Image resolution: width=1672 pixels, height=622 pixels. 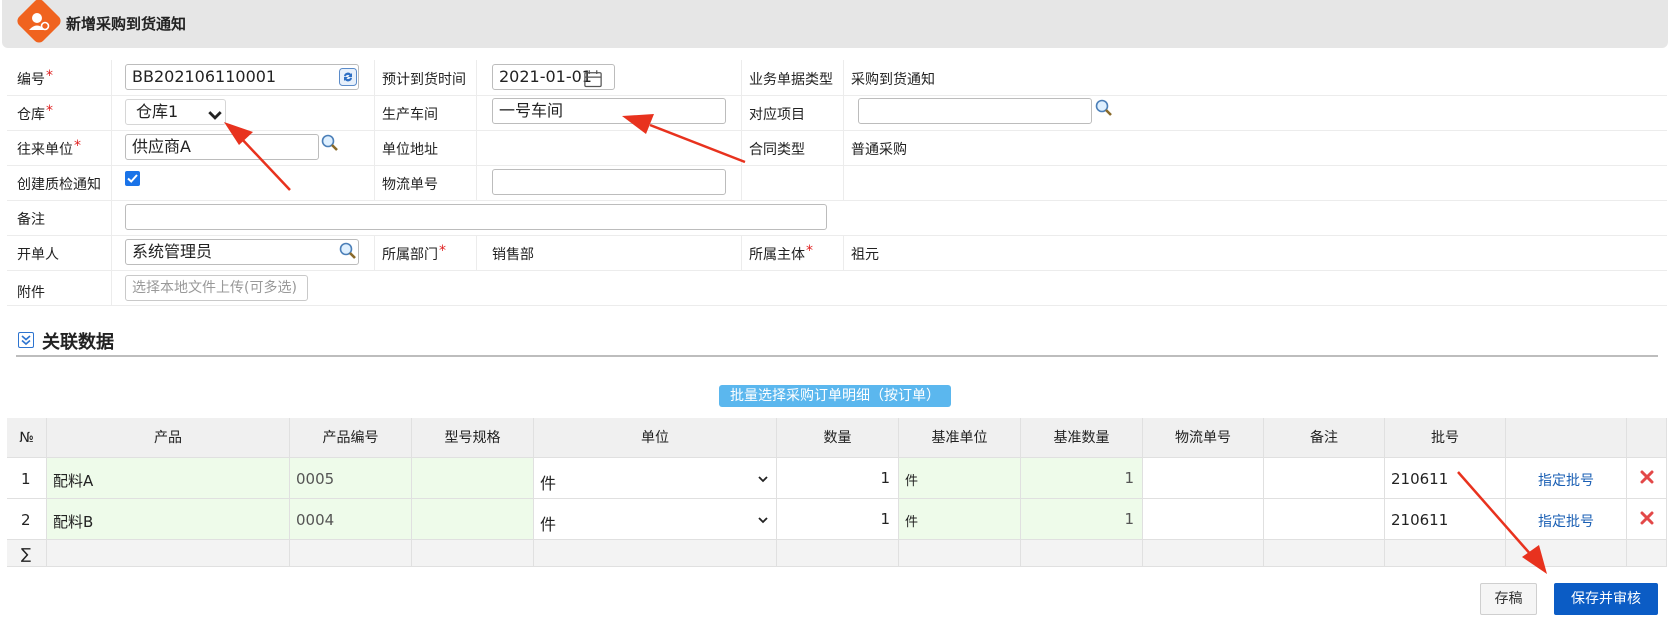 I want to click on warehouse-label: 仓库*, so click(x=35, y=113).